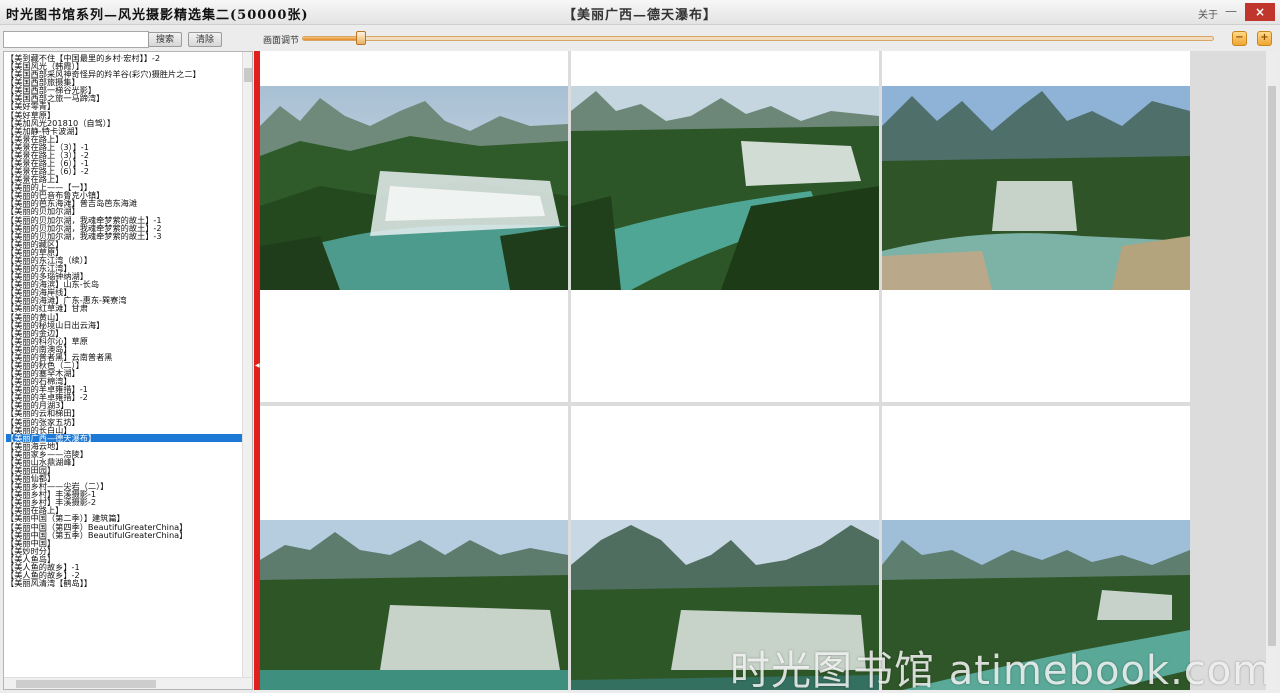  What do you see at coordinates (124, 220) in the screenshot?
I see `album-list-item: 【美丽的贝加尔湖，我魂牵梦萦的故土】-1` at bounding box center [124, 220].